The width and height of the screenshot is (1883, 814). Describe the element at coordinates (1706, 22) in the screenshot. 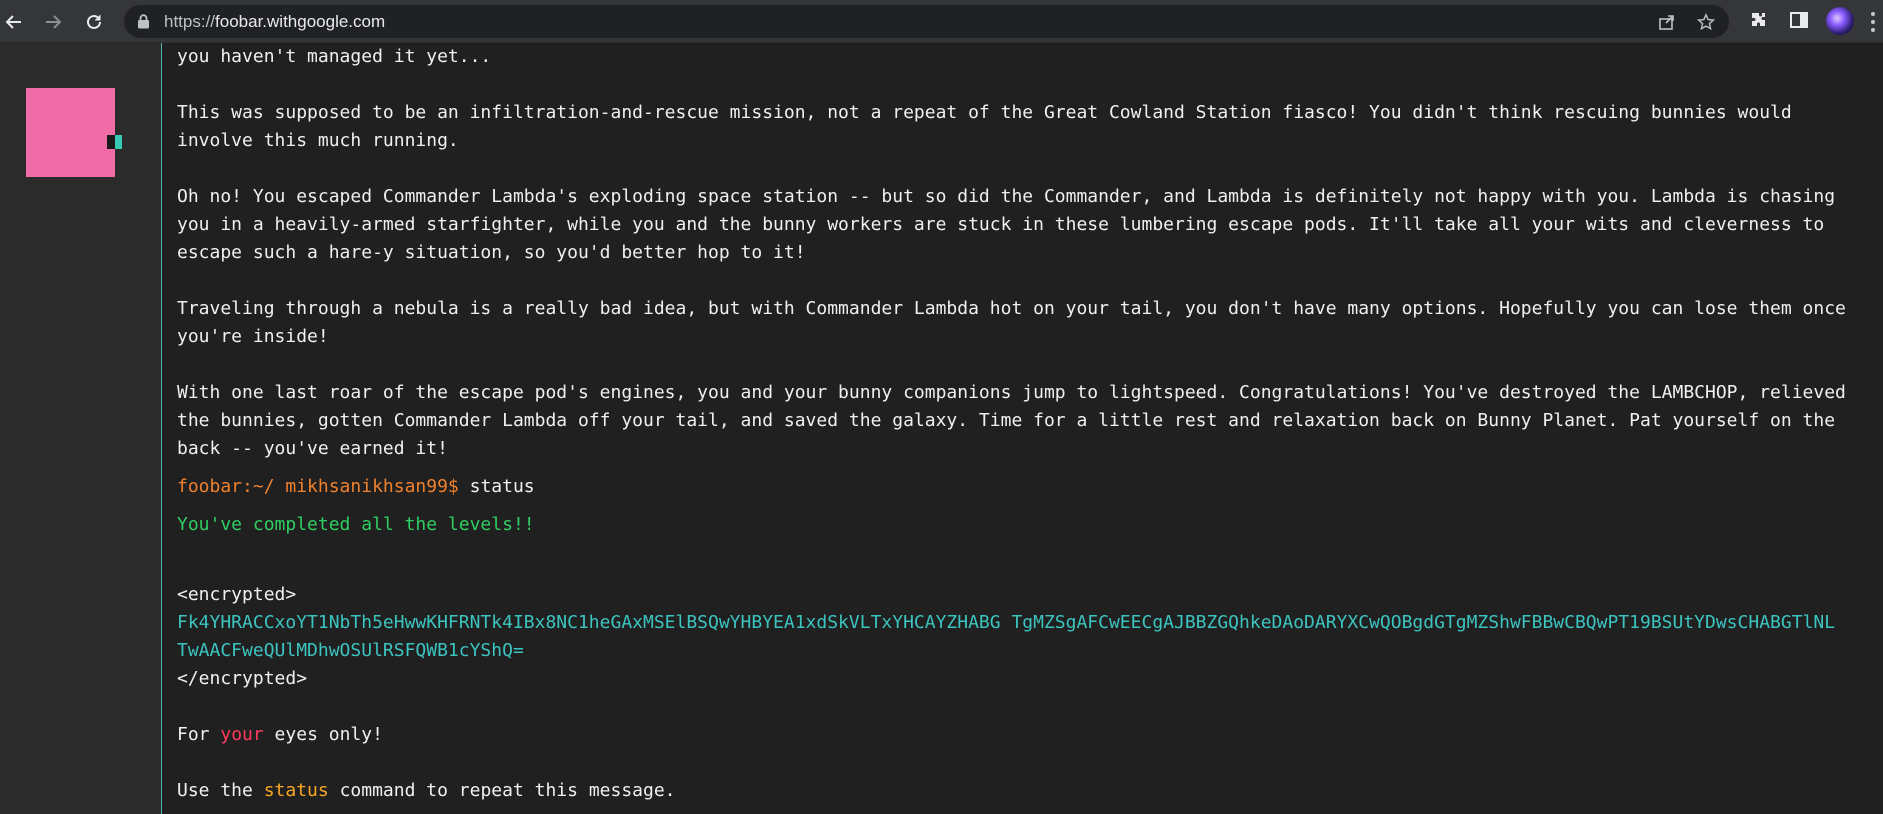

I see `star-icon` at that location.